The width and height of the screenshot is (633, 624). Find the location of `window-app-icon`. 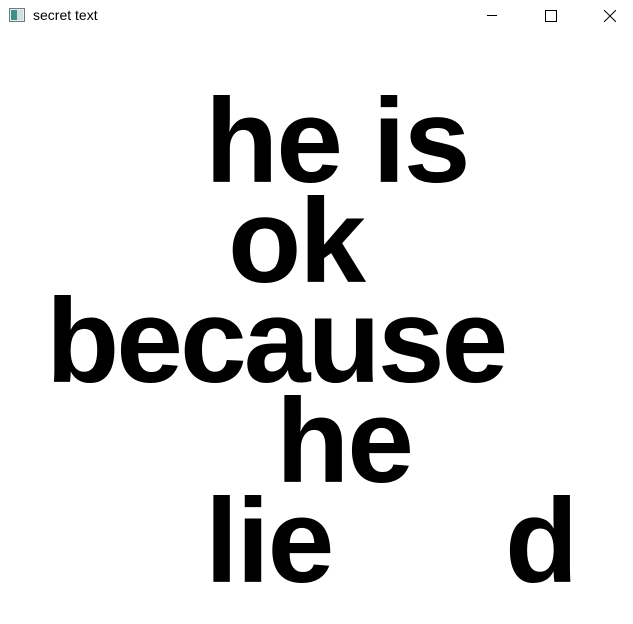

window-app-icon is located at coordinates (17, 15).